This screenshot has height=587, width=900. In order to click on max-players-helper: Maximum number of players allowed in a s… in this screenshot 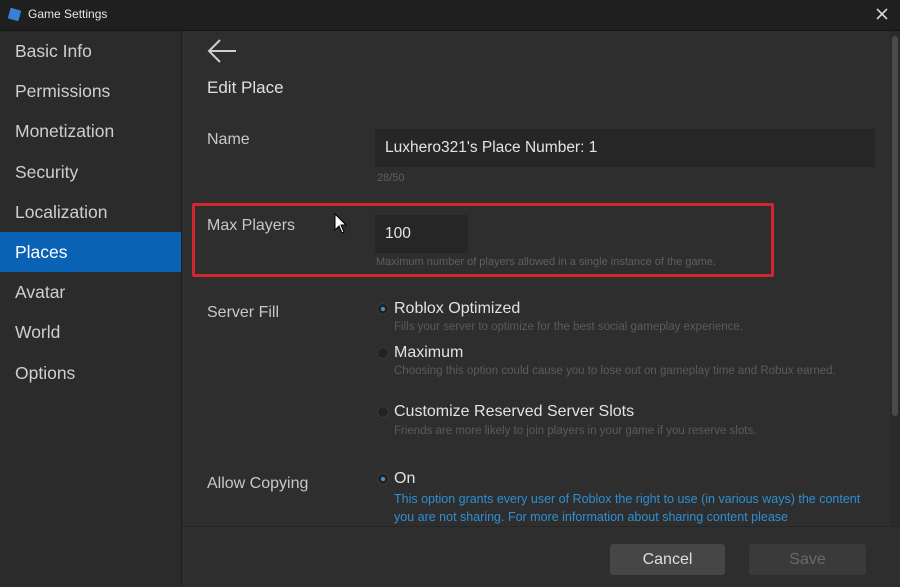, I will do `click(546, 262)`.